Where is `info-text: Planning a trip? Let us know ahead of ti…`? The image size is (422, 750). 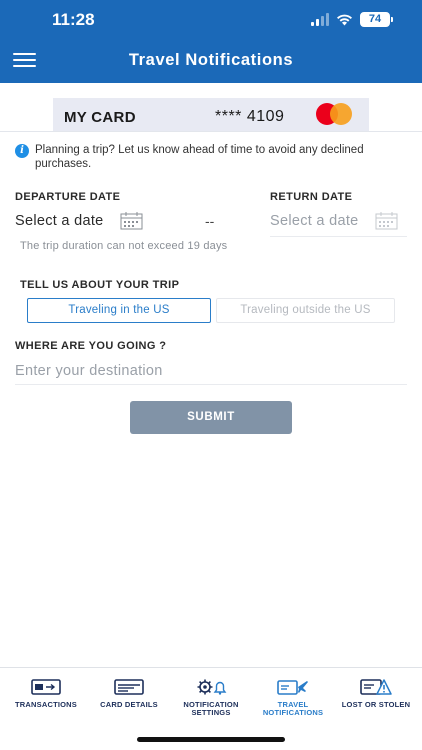
info-text: Planning a trip? Let us know ahead of ti… is located at coordinates (199, 157).